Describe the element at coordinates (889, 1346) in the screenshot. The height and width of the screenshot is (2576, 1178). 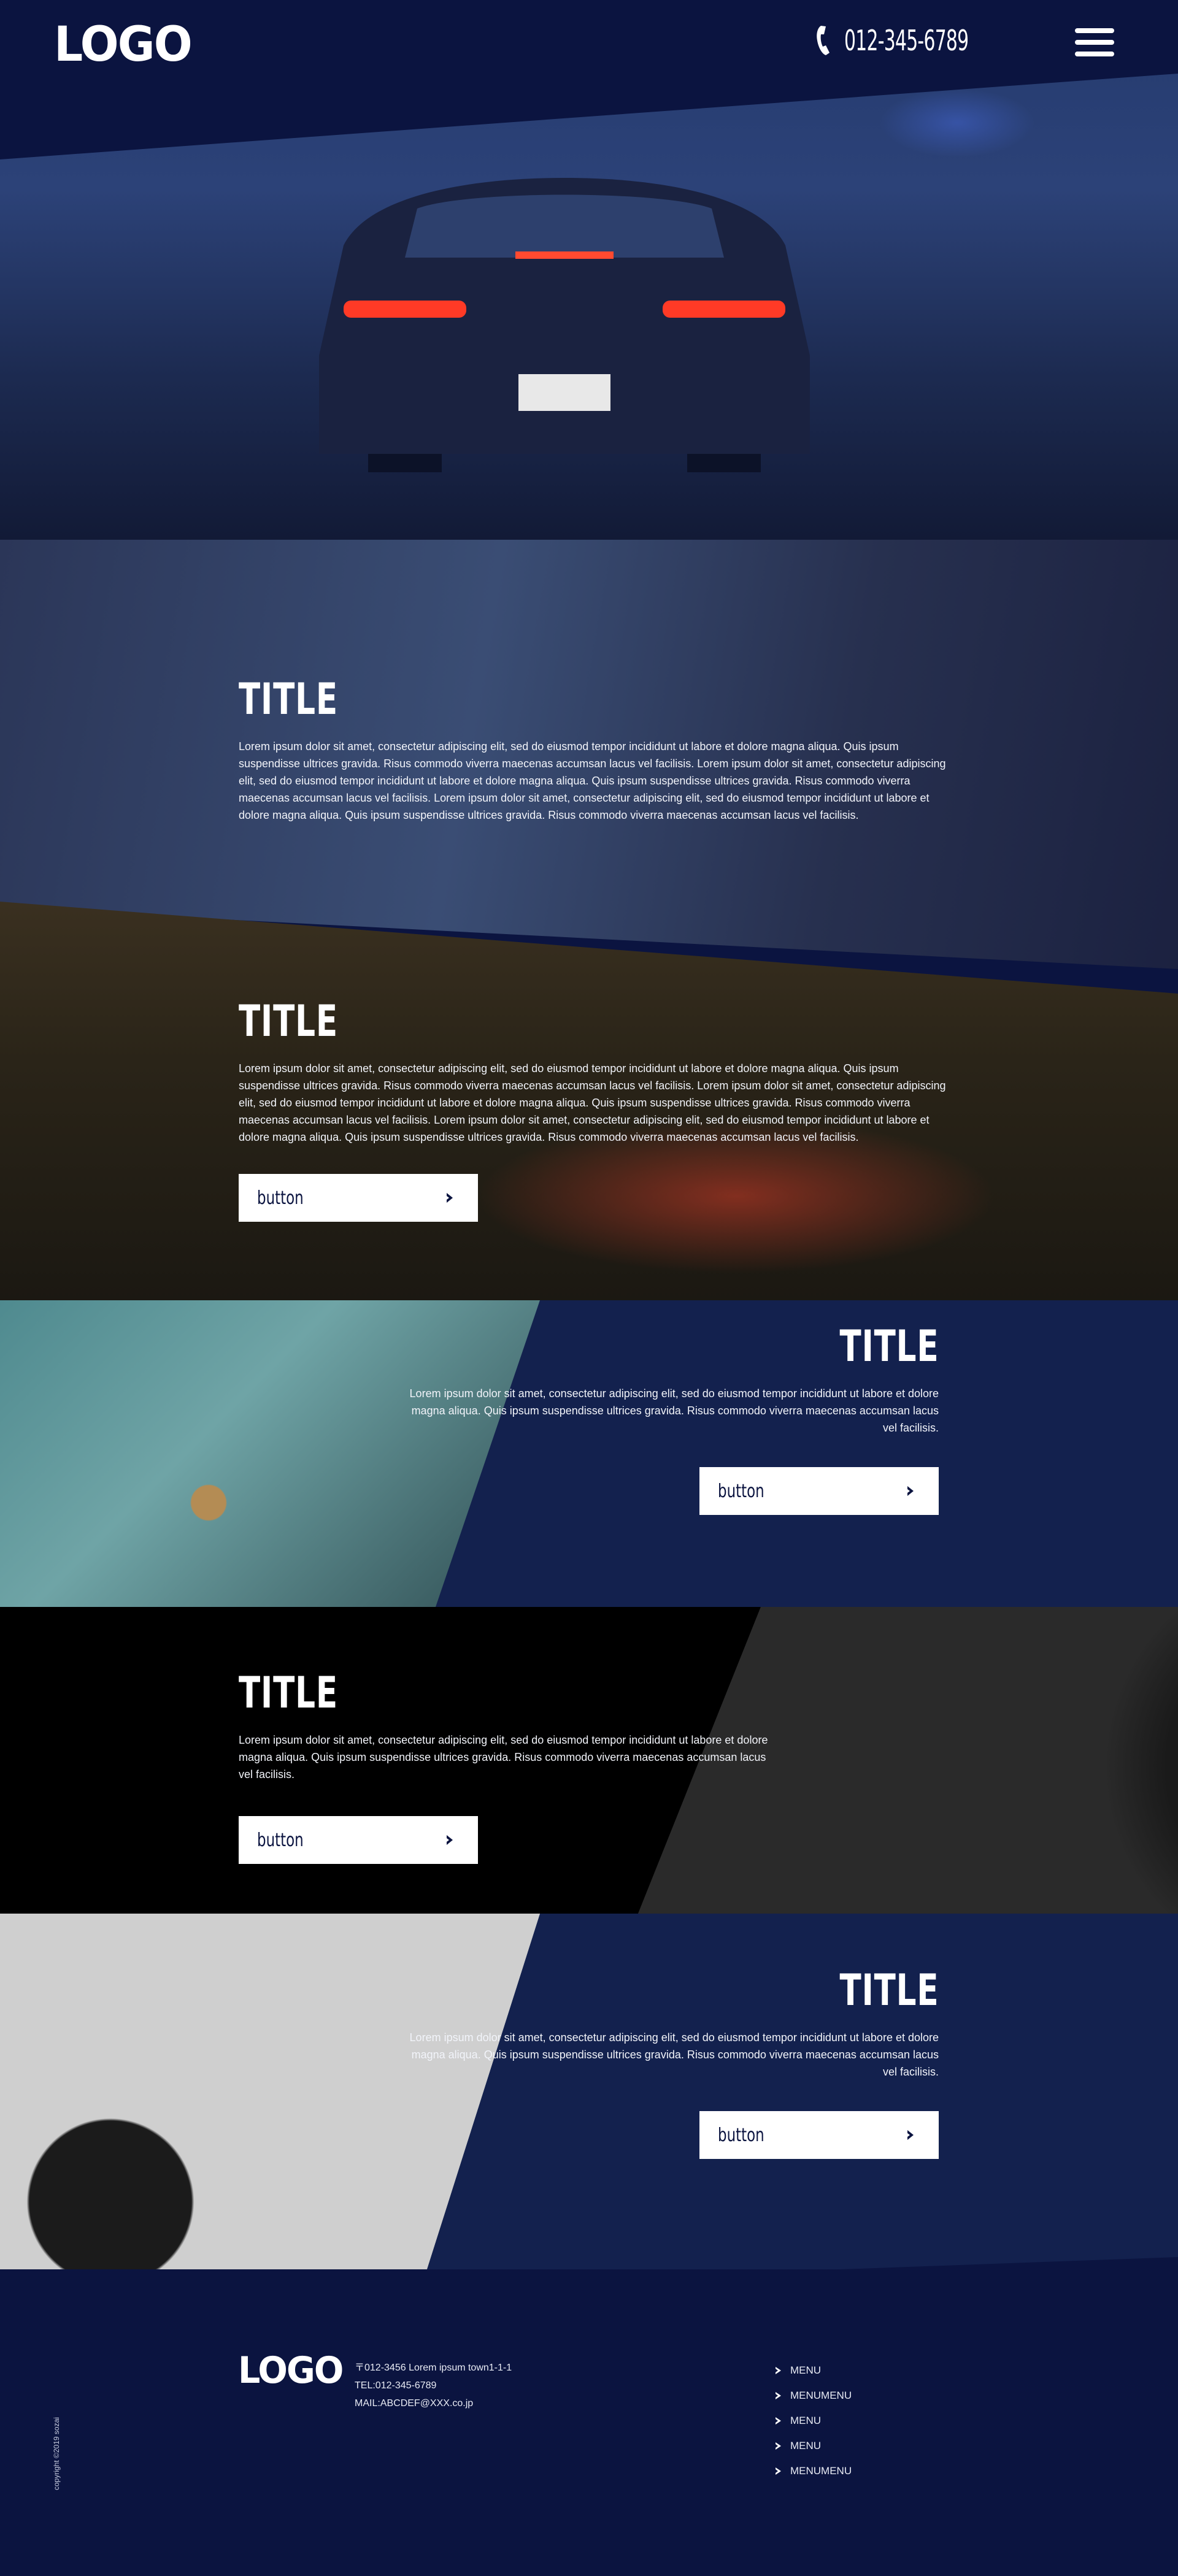
I see `section-3-title: TITLE` at that location.